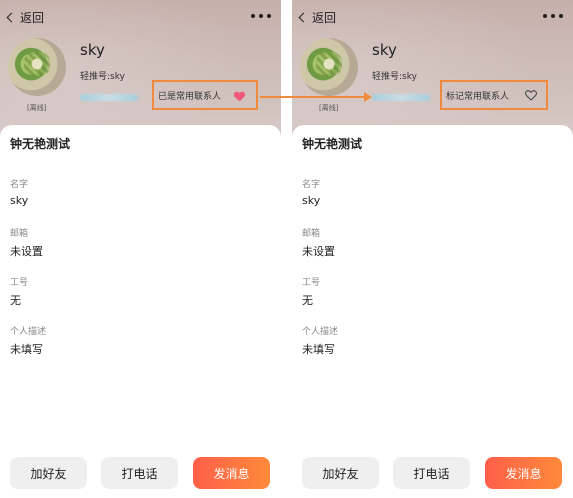  I want to click on heart-filled-icon, so click(239, 96).